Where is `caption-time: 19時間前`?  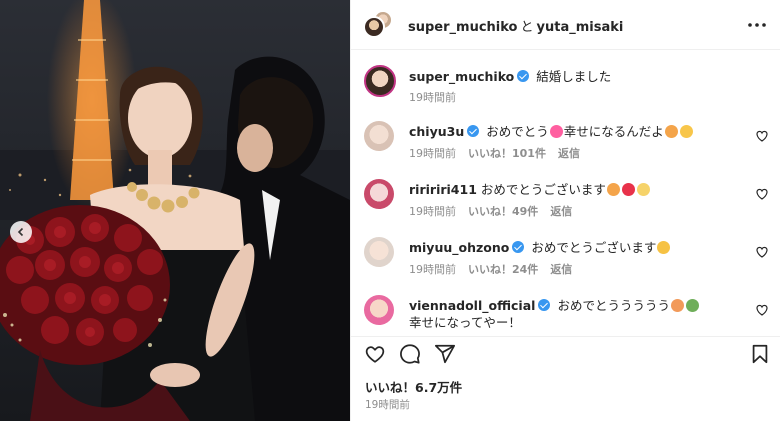 caption-time: 19時間前 is located at coordinates (432, 97).